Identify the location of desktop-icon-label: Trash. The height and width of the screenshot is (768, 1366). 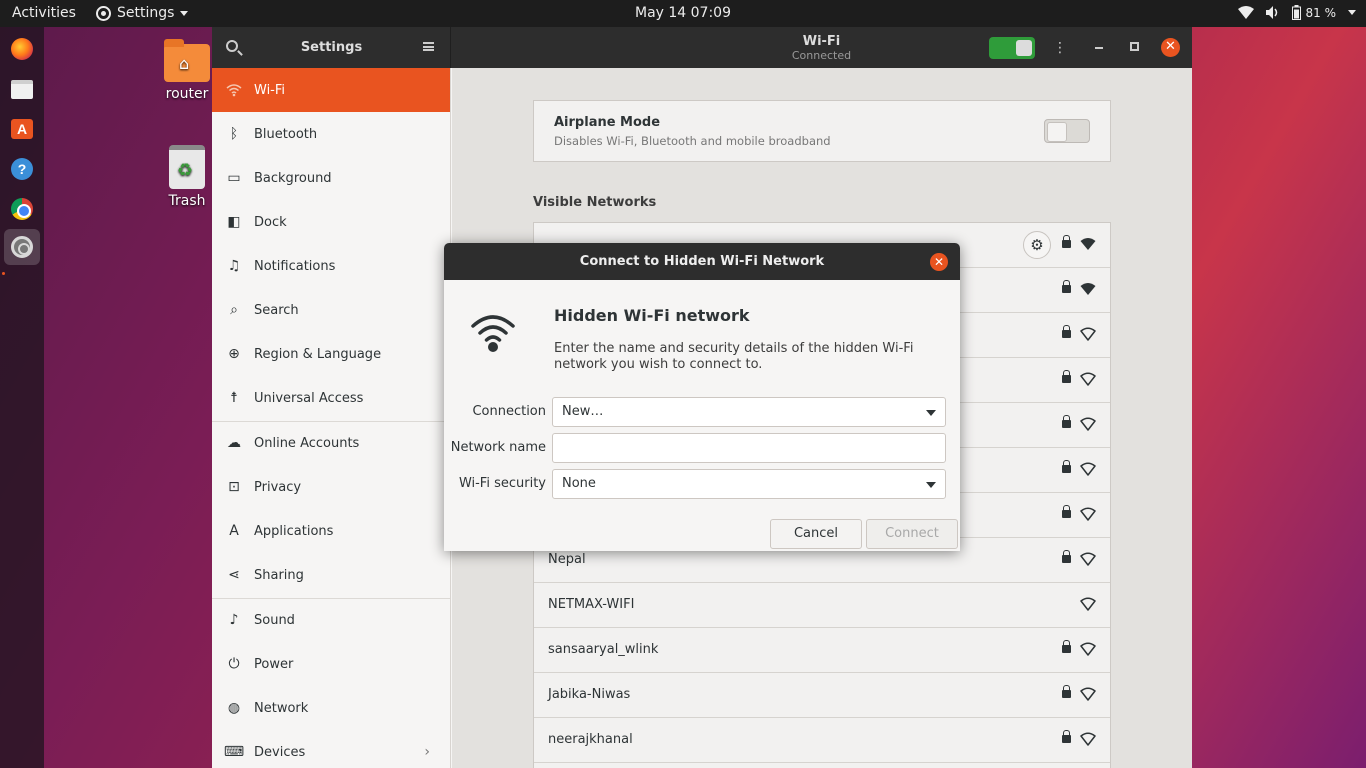
(187, 201).